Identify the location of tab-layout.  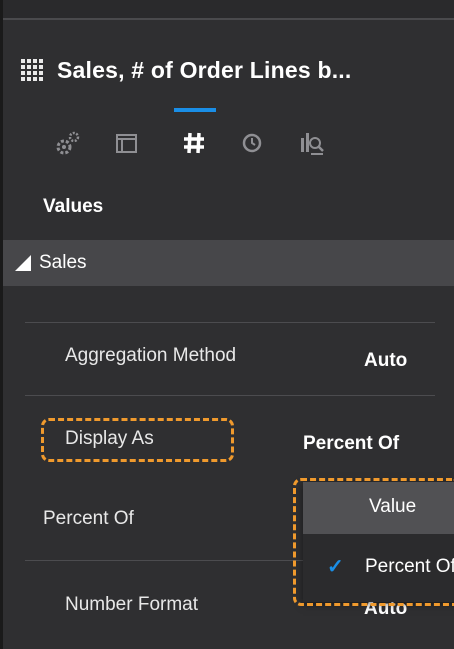
(126, 143).